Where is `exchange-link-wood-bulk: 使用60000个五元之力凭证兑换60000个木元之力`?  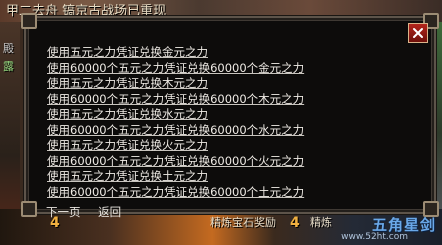
exchange-link-wood-bulk: 使用60000个五元之力凭证兑换60000个木元之力 is located at coordinates (175, 99).